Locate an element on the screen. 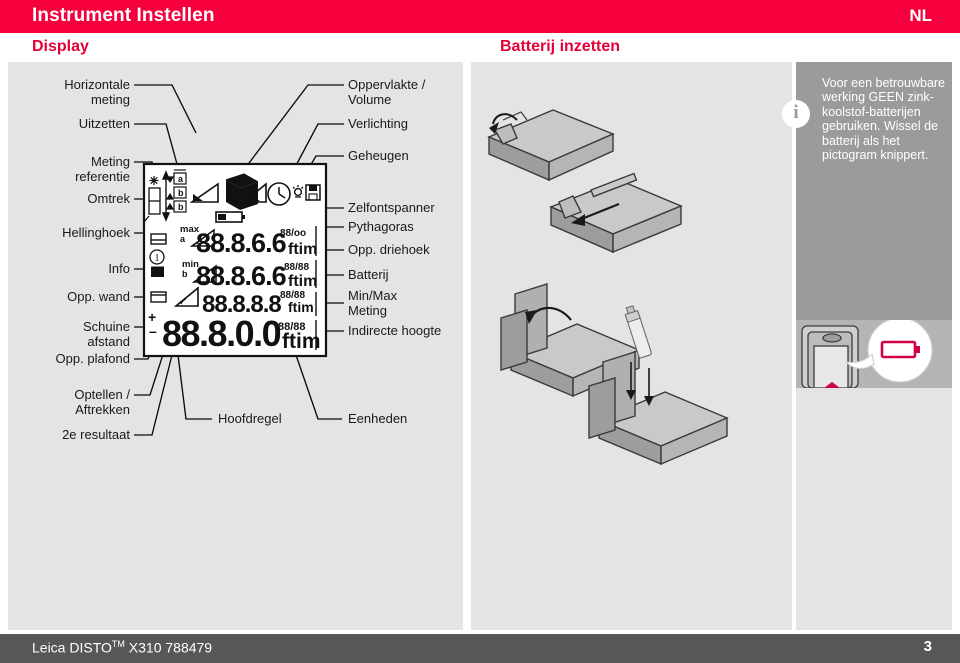 Image resolution: width=960 pixels, height=663 pixels. footer-product: Leica DISTOTM X310 788479 is located at coordinates (122, 647).